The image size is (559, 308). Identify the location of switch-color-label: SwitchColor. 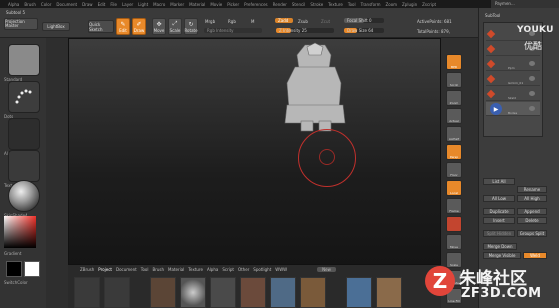
(16, 282).